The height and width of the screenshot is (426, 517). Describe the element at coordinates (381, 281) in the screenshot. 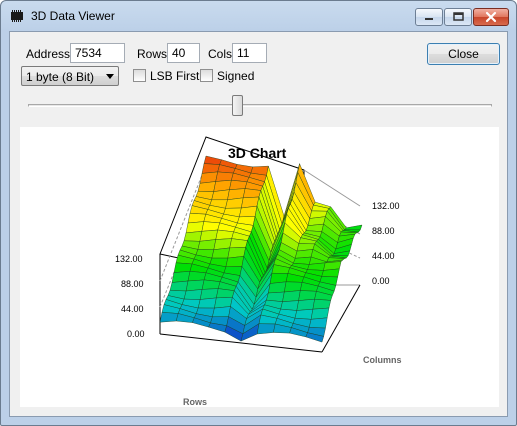

I see `right-tick-0: 0.00` at that location.